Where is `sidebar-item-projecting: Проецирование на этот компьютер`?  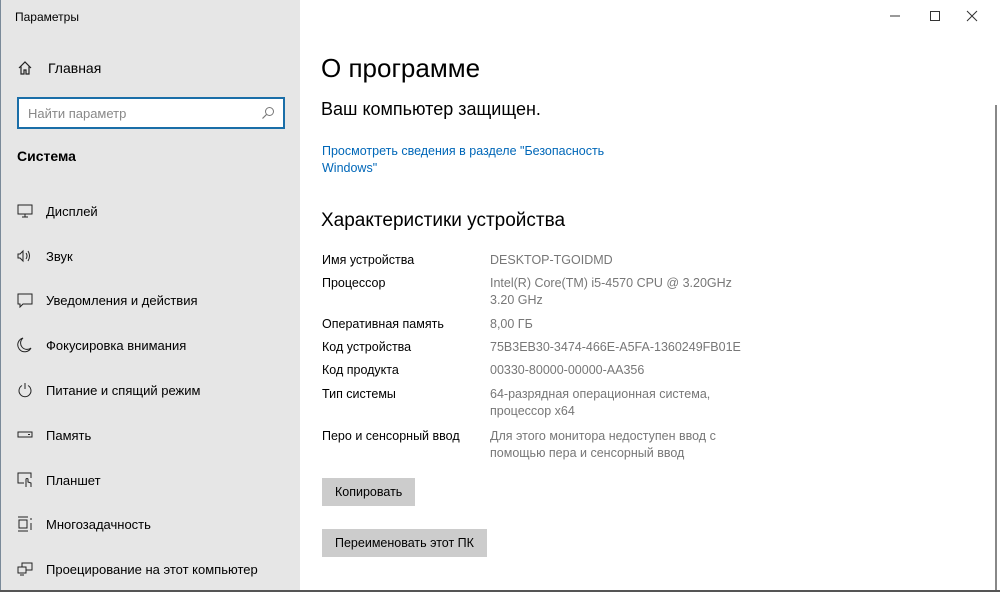 sidebar-item-projecting: Проецирование на этот компьютер is located at coordinates (137, 569).